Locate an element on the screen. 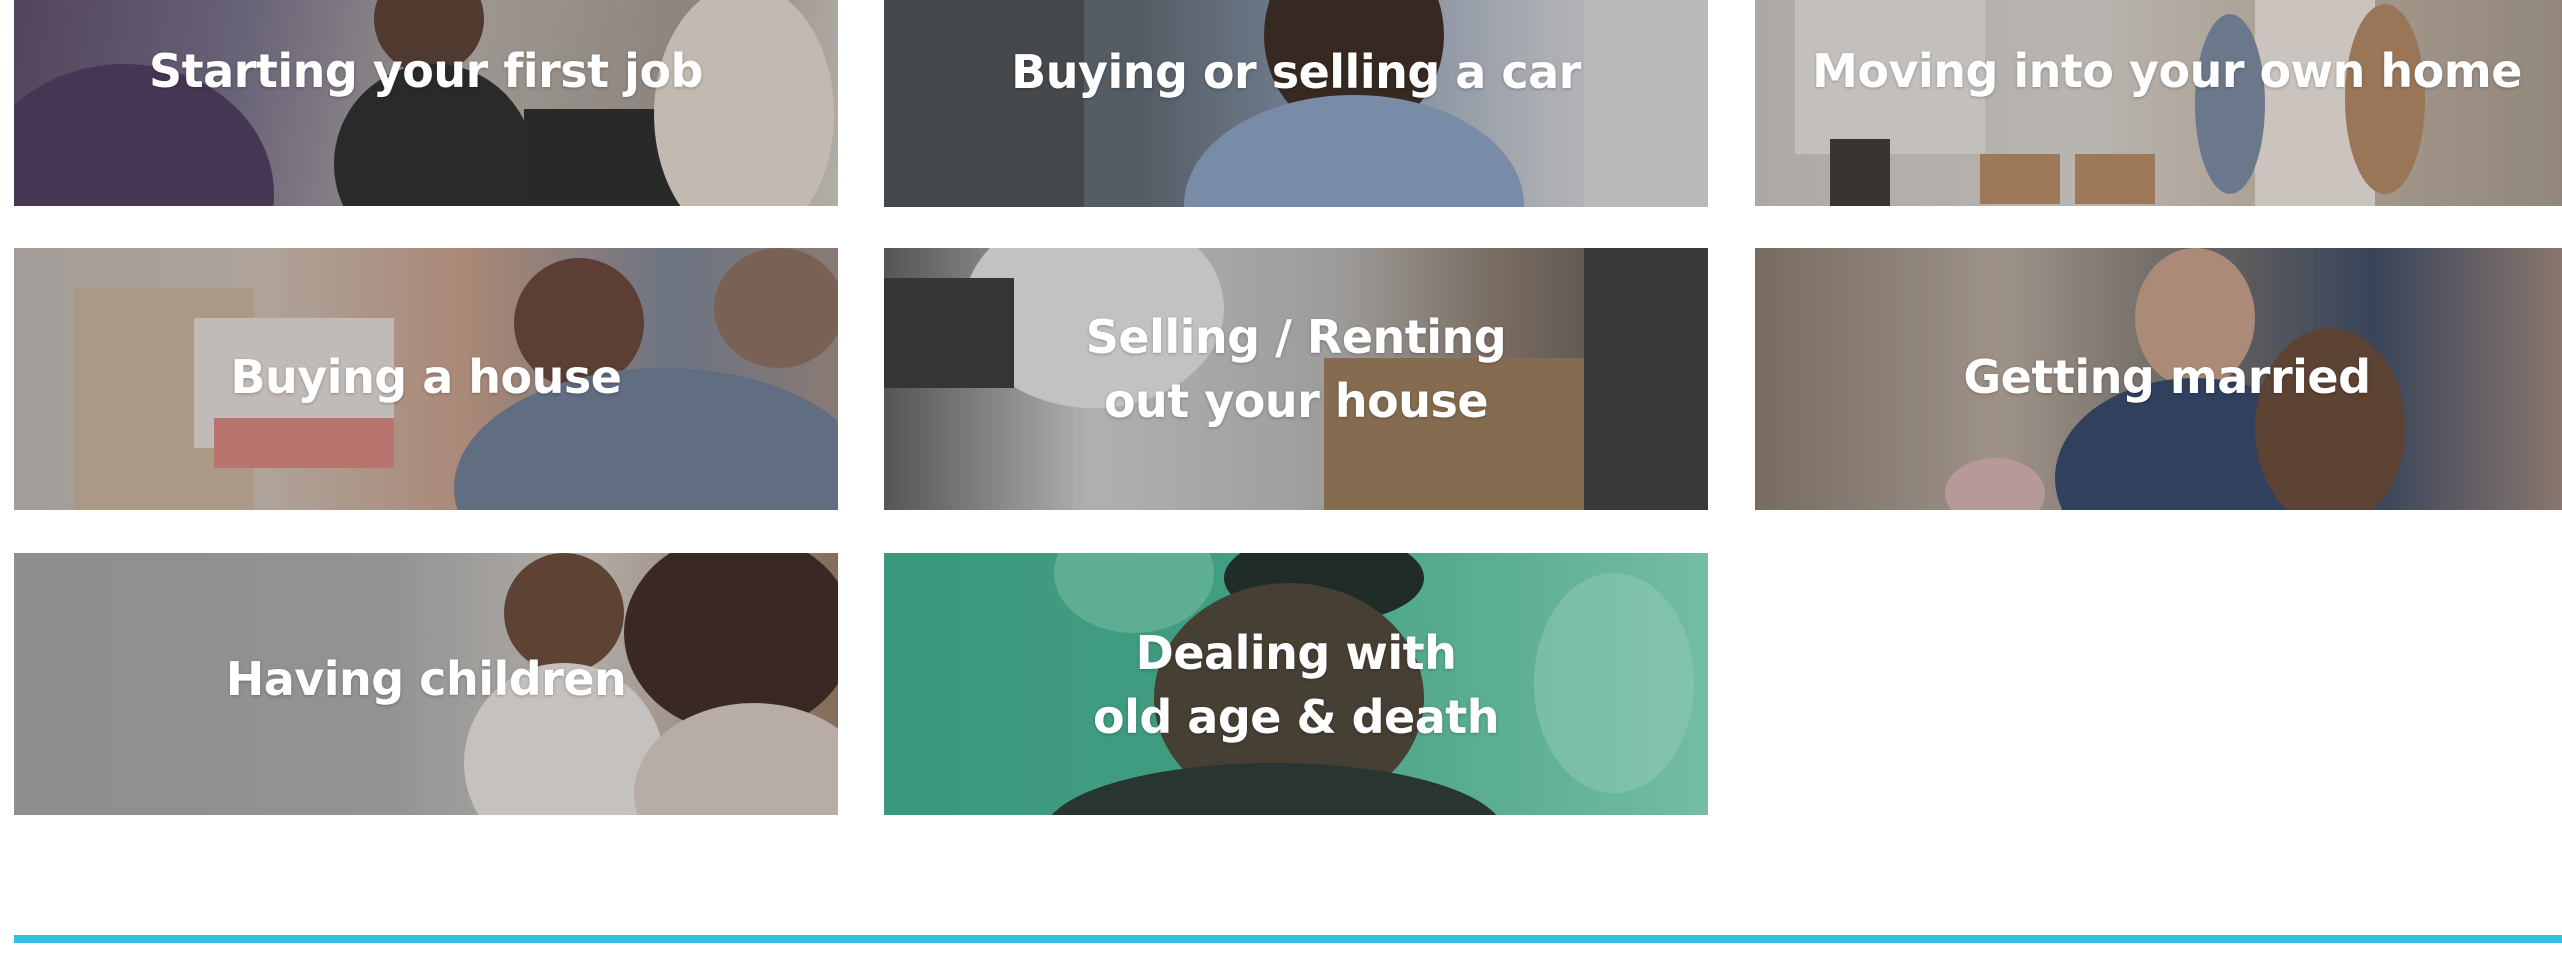 The image size is (2562, 957). tile-buying-house: Buying a house is located at coordinates (426, 379).